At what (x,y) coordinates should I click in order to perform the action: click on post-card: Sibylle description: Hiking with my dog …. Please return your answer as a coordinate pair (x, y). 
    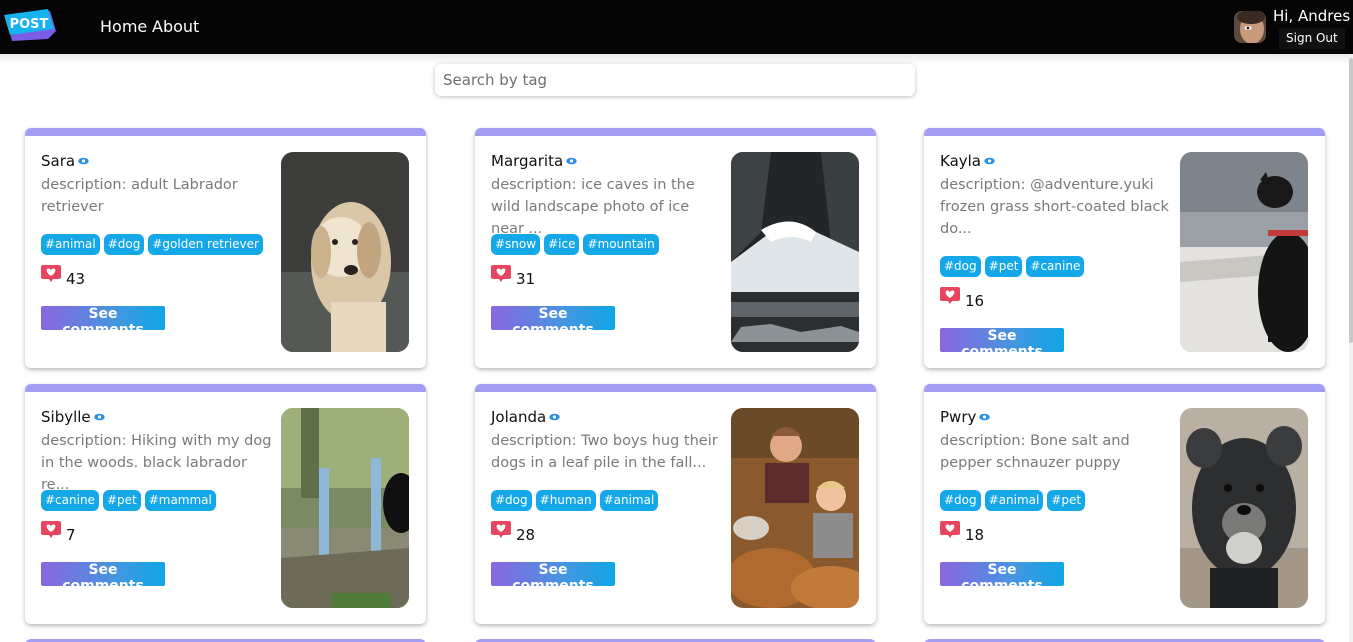
    Looking at the image, I should click on (225, 504).